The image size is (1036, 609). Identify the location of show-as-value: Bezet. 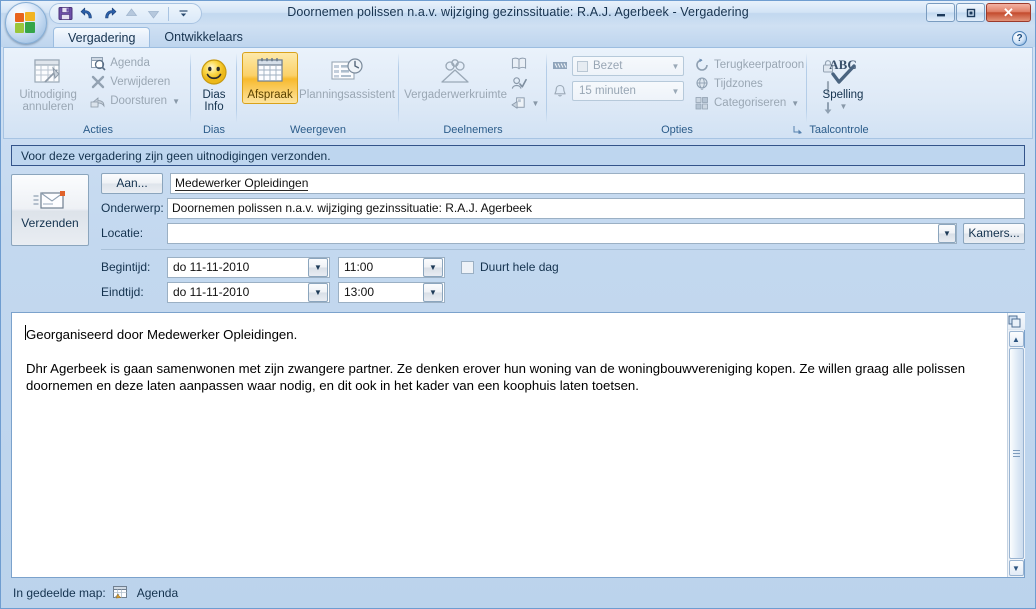
(608, 66).